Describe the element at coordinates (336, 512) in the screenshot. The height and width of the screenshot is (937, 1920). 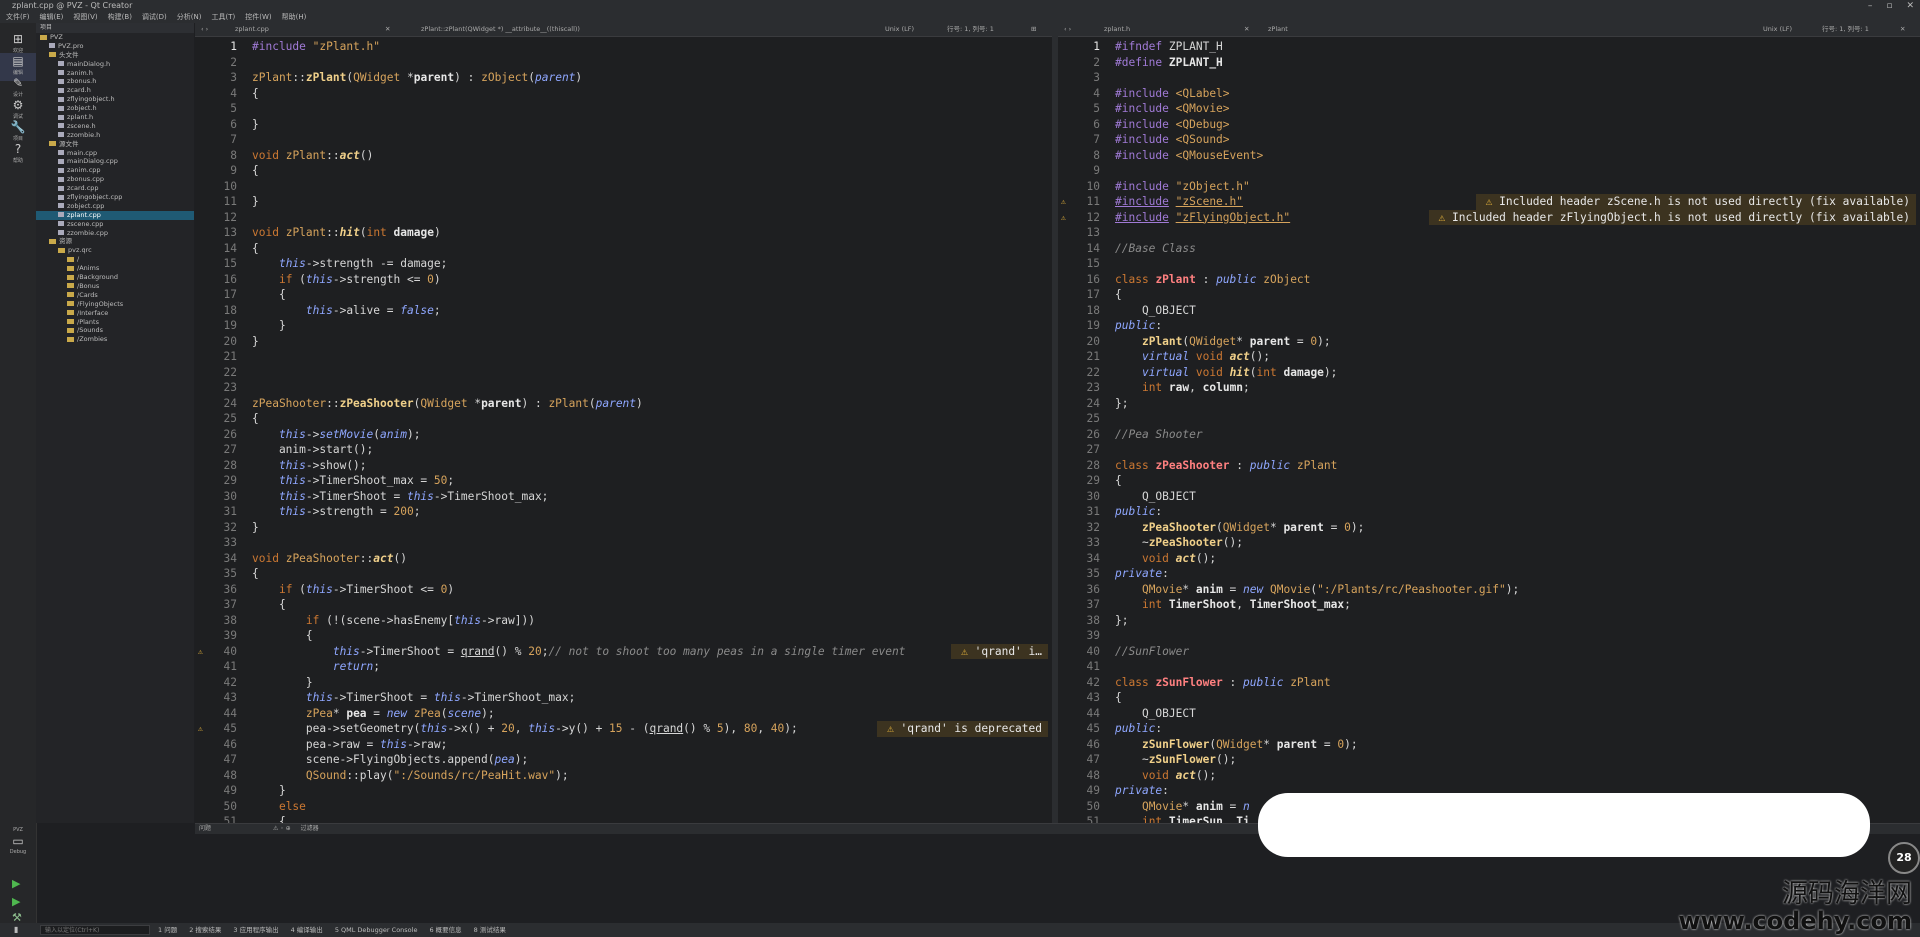
I see `code-text: this->strength = 200;` at that location.